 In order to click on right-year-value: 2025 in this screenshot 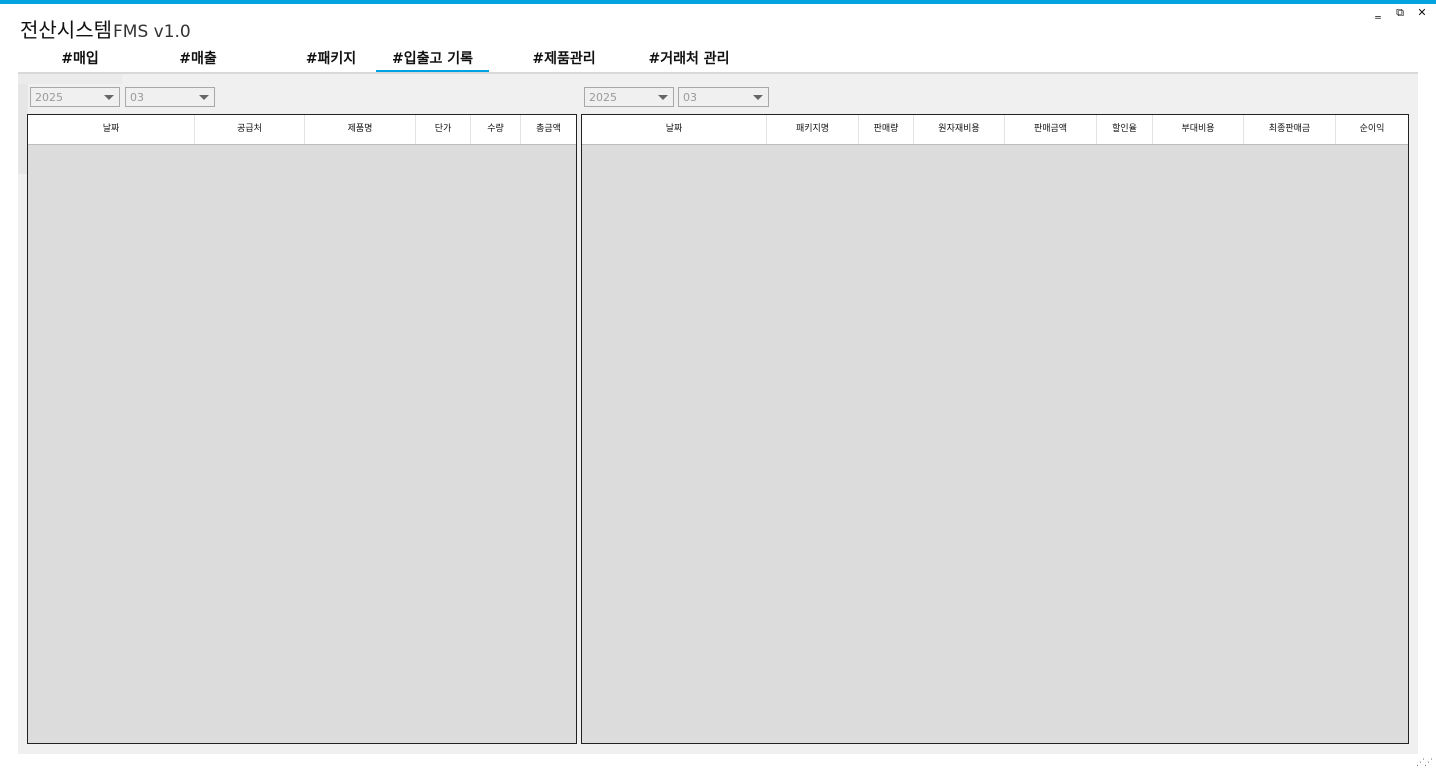, I will do `click(603, 97)`.